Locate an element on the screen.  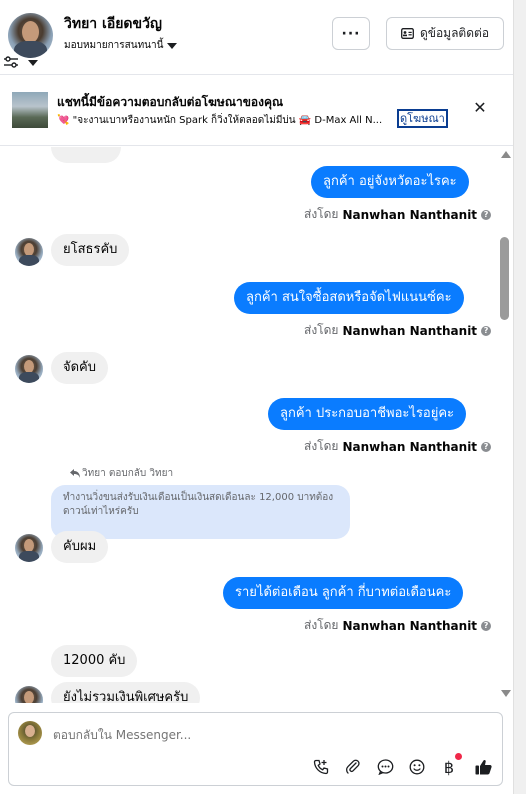
message-bubble-outgoing: ลูกค้า อยู่จังหวัดอะไรคะ is located at coordinates (390, 182).